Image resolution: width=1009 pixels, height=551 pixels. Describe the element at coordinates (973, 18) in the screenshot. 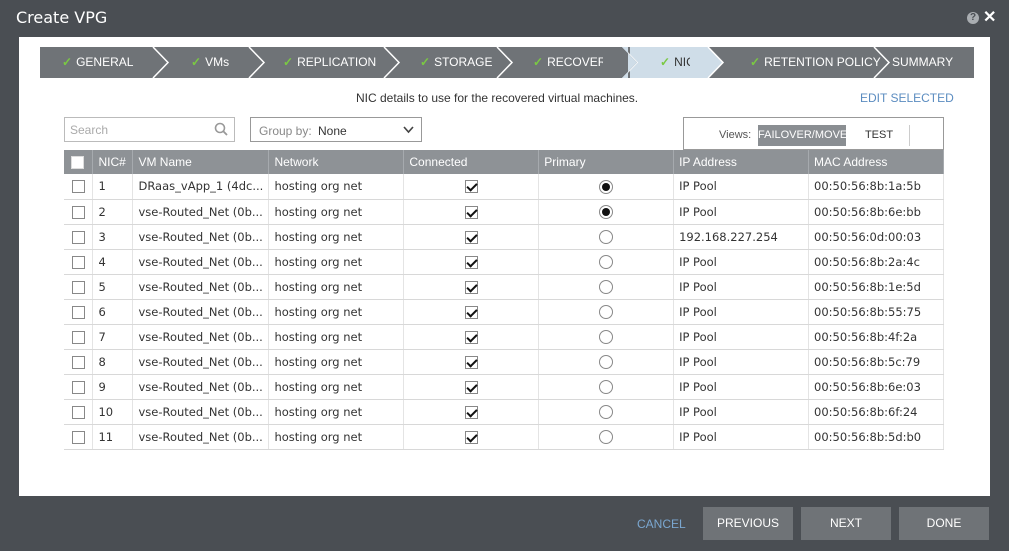

I see `help-icon: ?` at that location.